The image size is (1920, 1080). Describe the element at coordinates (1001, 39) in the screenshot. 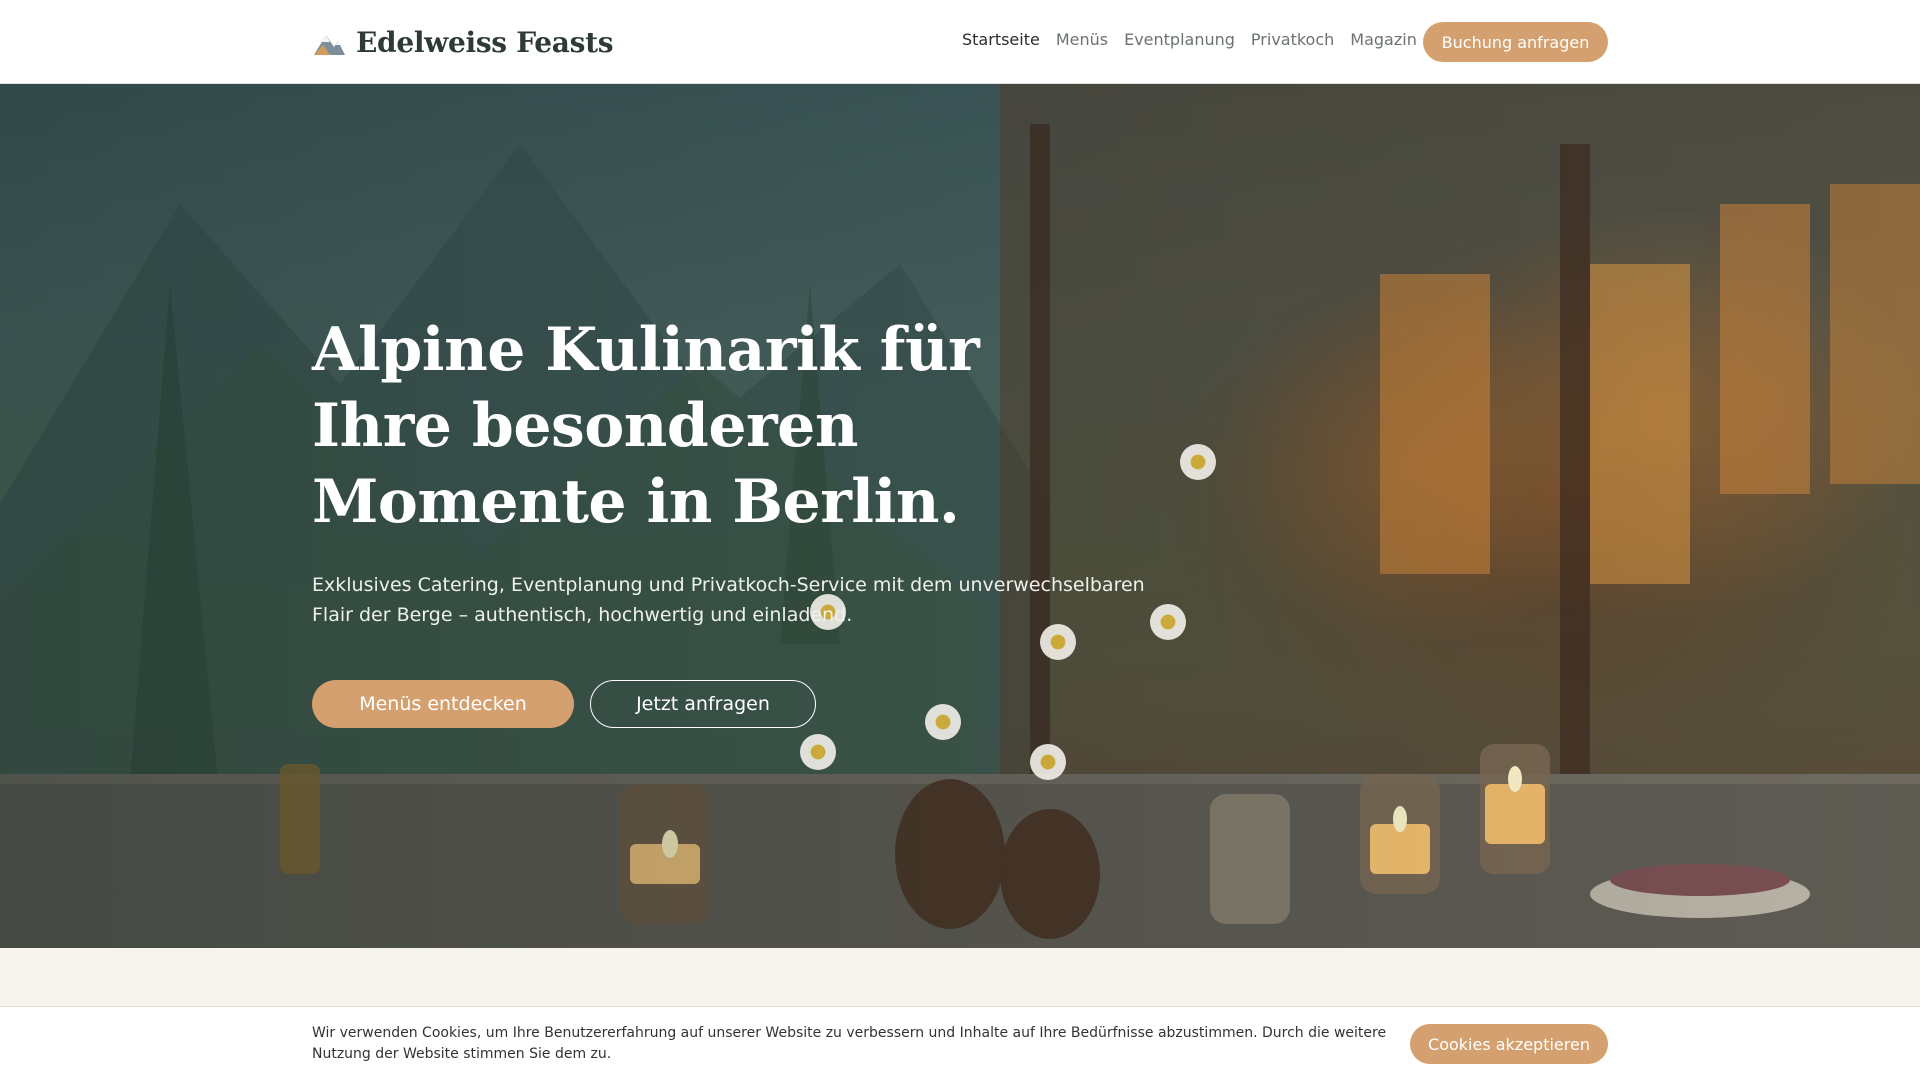

I see `nav-item-startseite: Startseite` at that location.